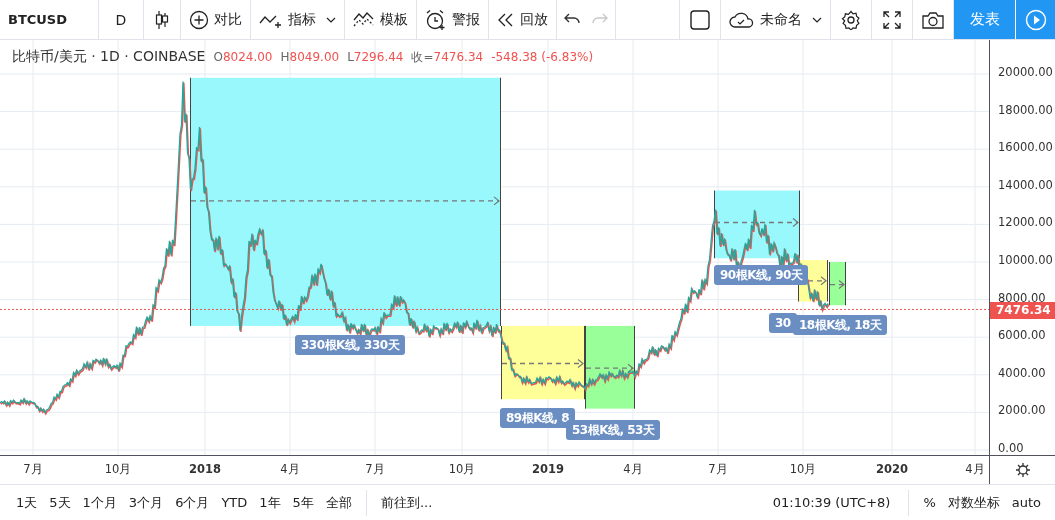 Image resolution: width=1055 pixels, height=520 pixels. Describe the element at coordinates (1022, 297) in the screenshot. I see `price-axis-label: 8000.00` at that location.